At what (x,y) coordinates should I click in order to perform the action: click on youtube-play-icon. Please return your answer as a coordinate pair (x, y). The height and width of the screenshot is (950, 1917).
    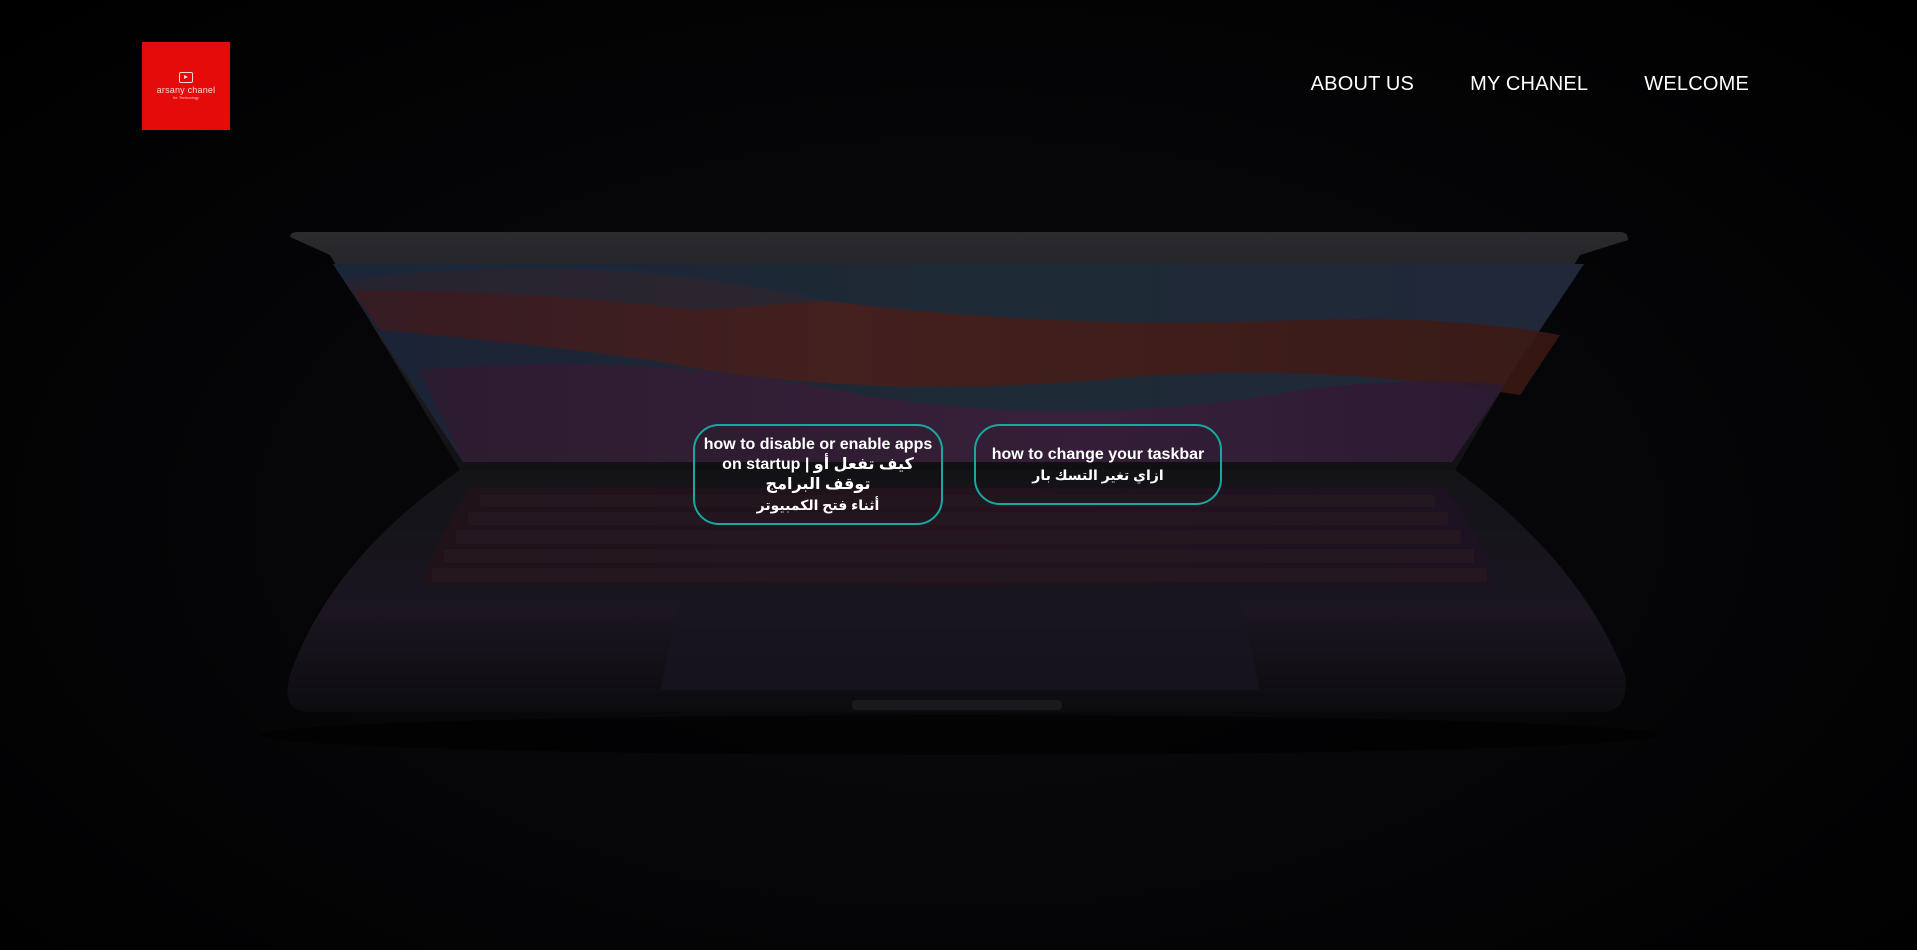
    Looking at the image, I should click on (186, 77).